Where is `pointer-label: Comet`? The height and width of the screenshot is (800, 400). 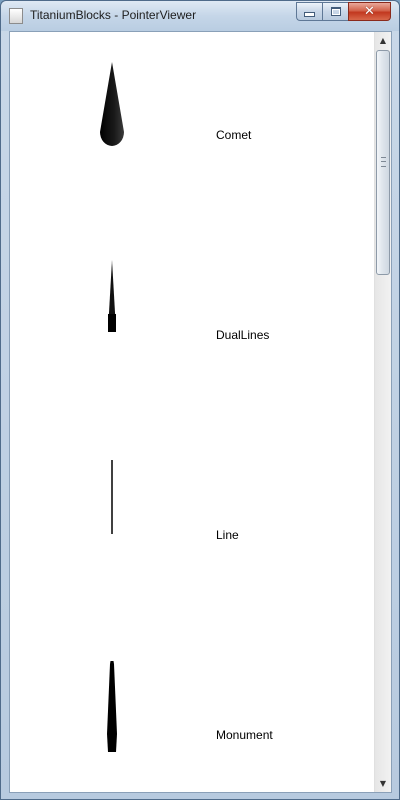 pointer-label: Comet is located at coordinates (234, 135).